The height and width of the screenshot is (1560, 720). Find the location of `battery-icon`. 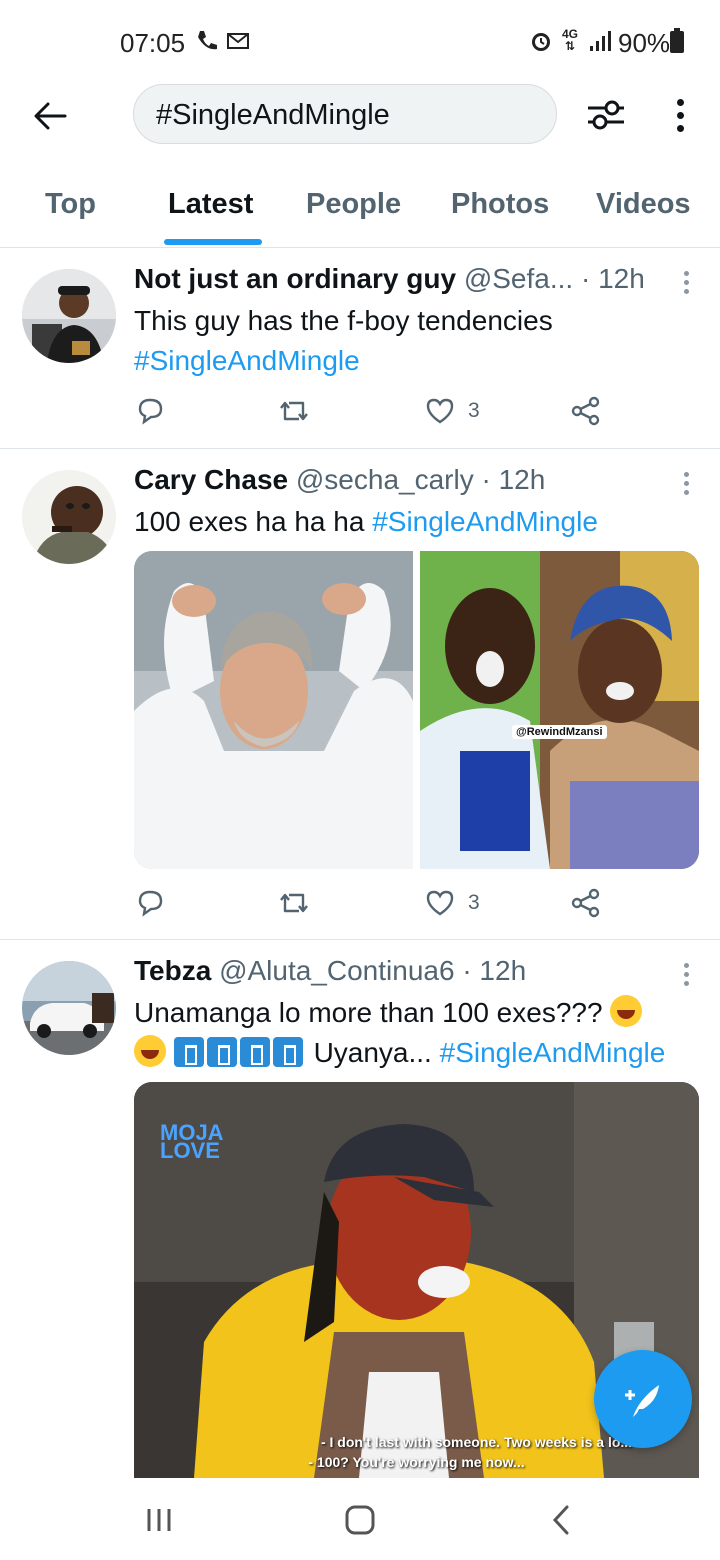

battery-icon is located at coordinates (677, 40).